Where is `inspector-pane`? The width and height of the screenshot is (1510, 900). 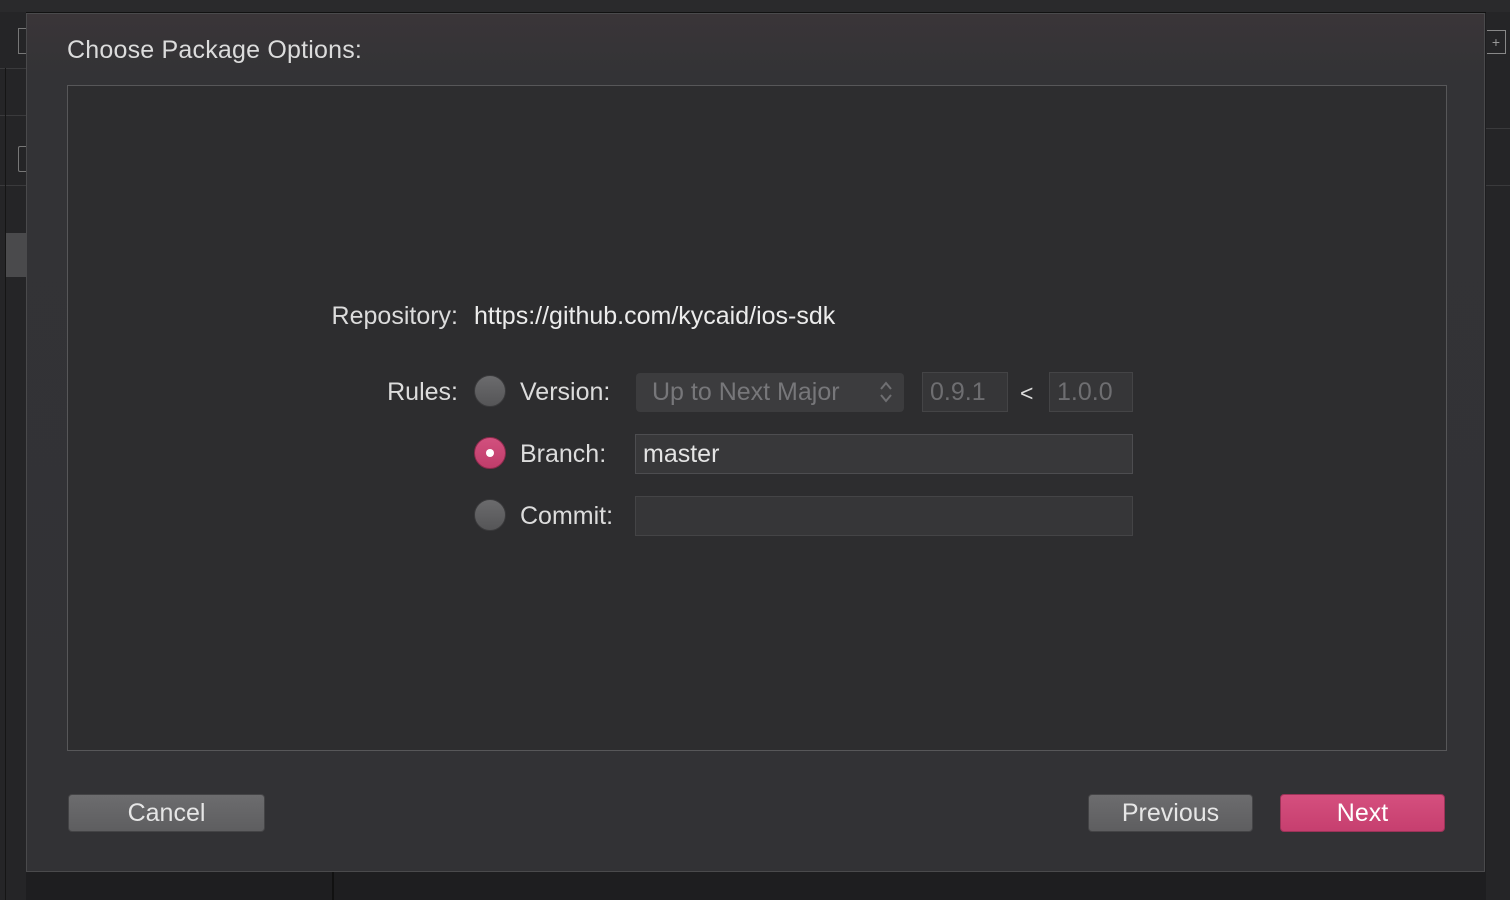 inspector-pane is located at coordinates (1498, 456).